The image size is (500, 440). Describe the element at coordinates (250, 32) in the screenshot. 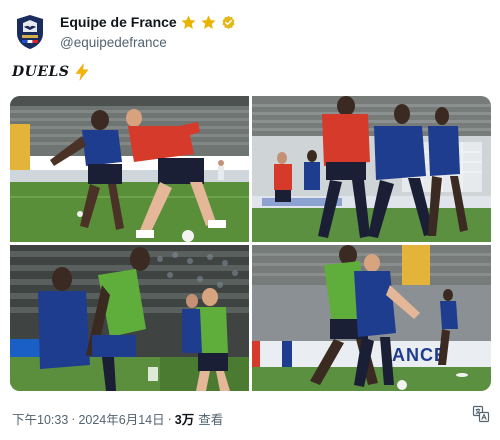

I see `tweet-header: Equipe de France @equipedefrance` at that location.